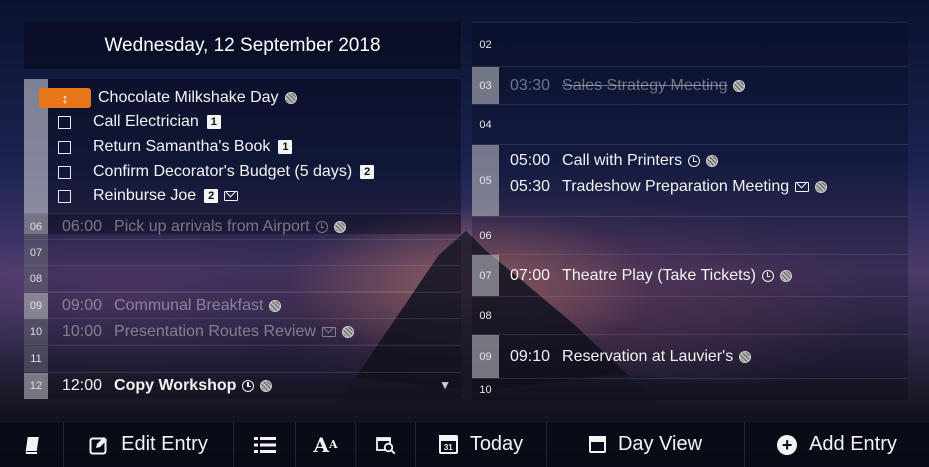 This screenshot has width=929, height=467. Describe the element at coordinates (660, 444) in the screenshot. I see `day-view-label: Day View` at that location.